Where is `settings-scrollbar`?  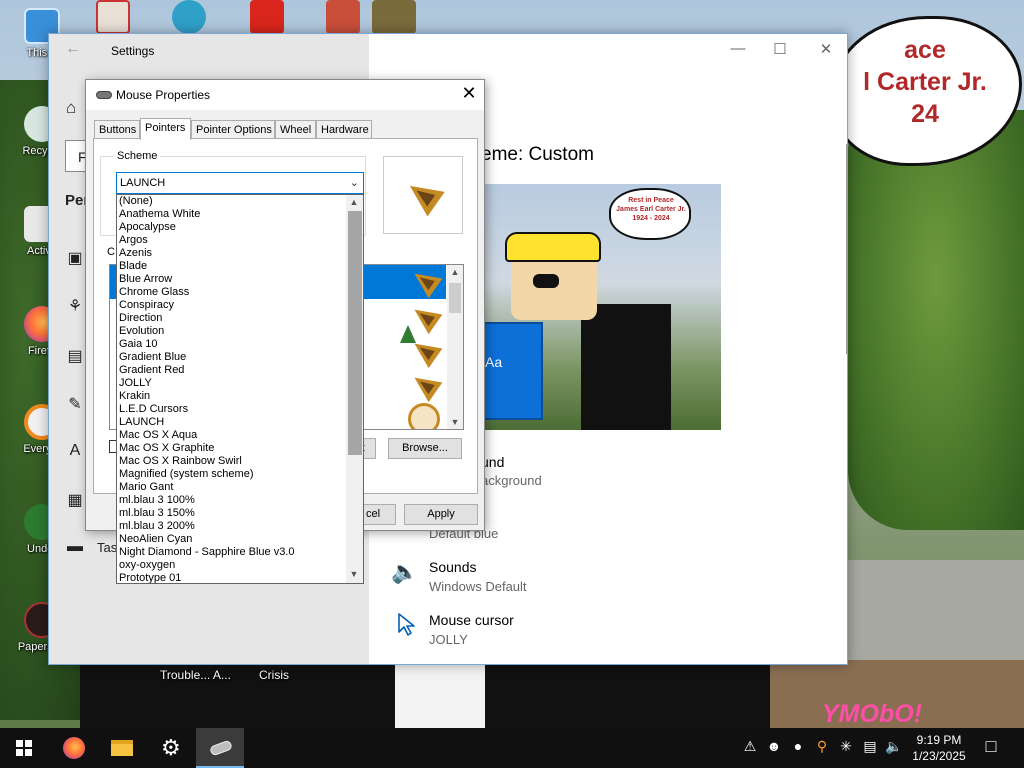
settings-scrollbar is located at coordinates (846, 249).